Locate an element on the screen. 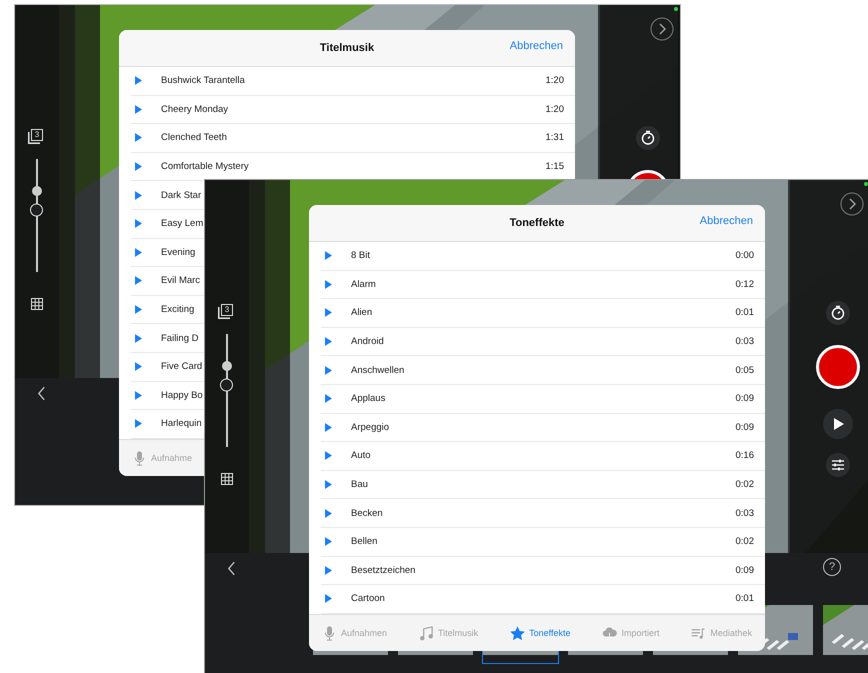 This screenshot has height=673, width=868. track-name: Applaus is located at coordinates (368, 398).